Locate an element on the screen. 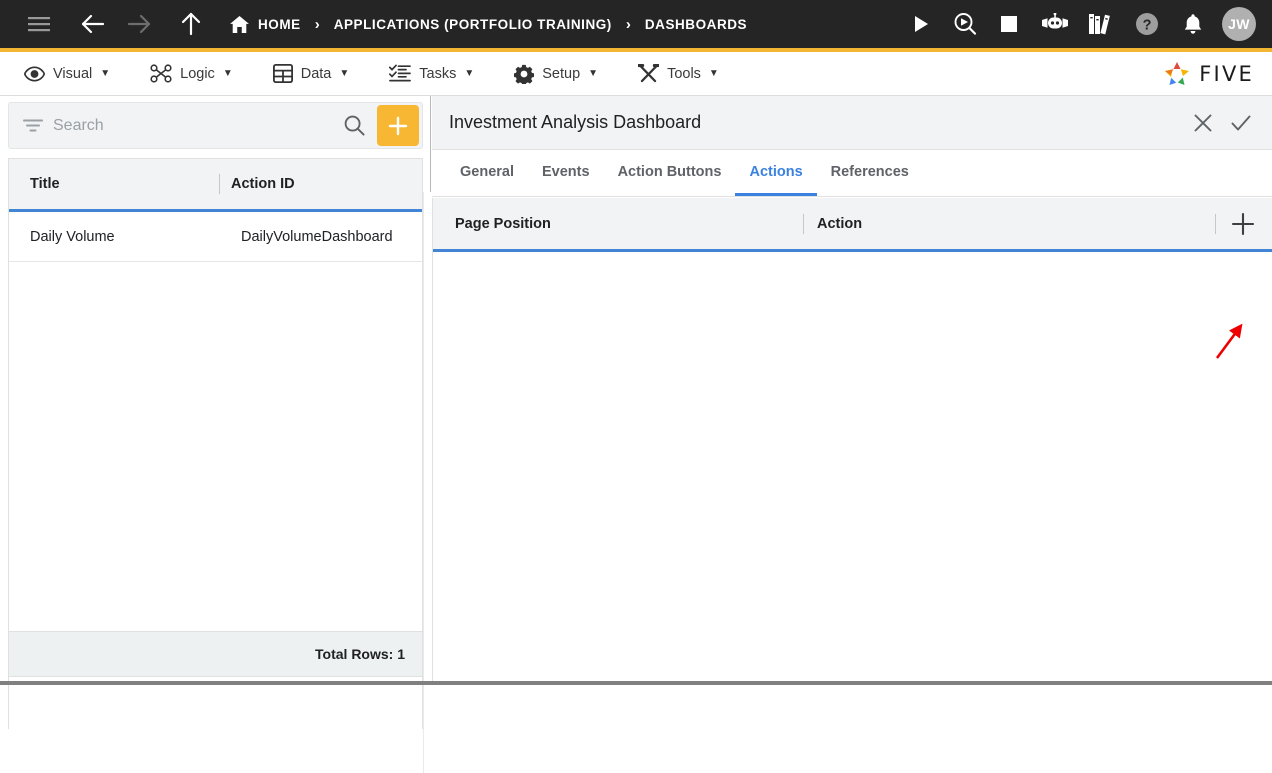 The image size is (1272, 773). menu-item-tasks-label: Tasks is located at coordinates (437, 74).